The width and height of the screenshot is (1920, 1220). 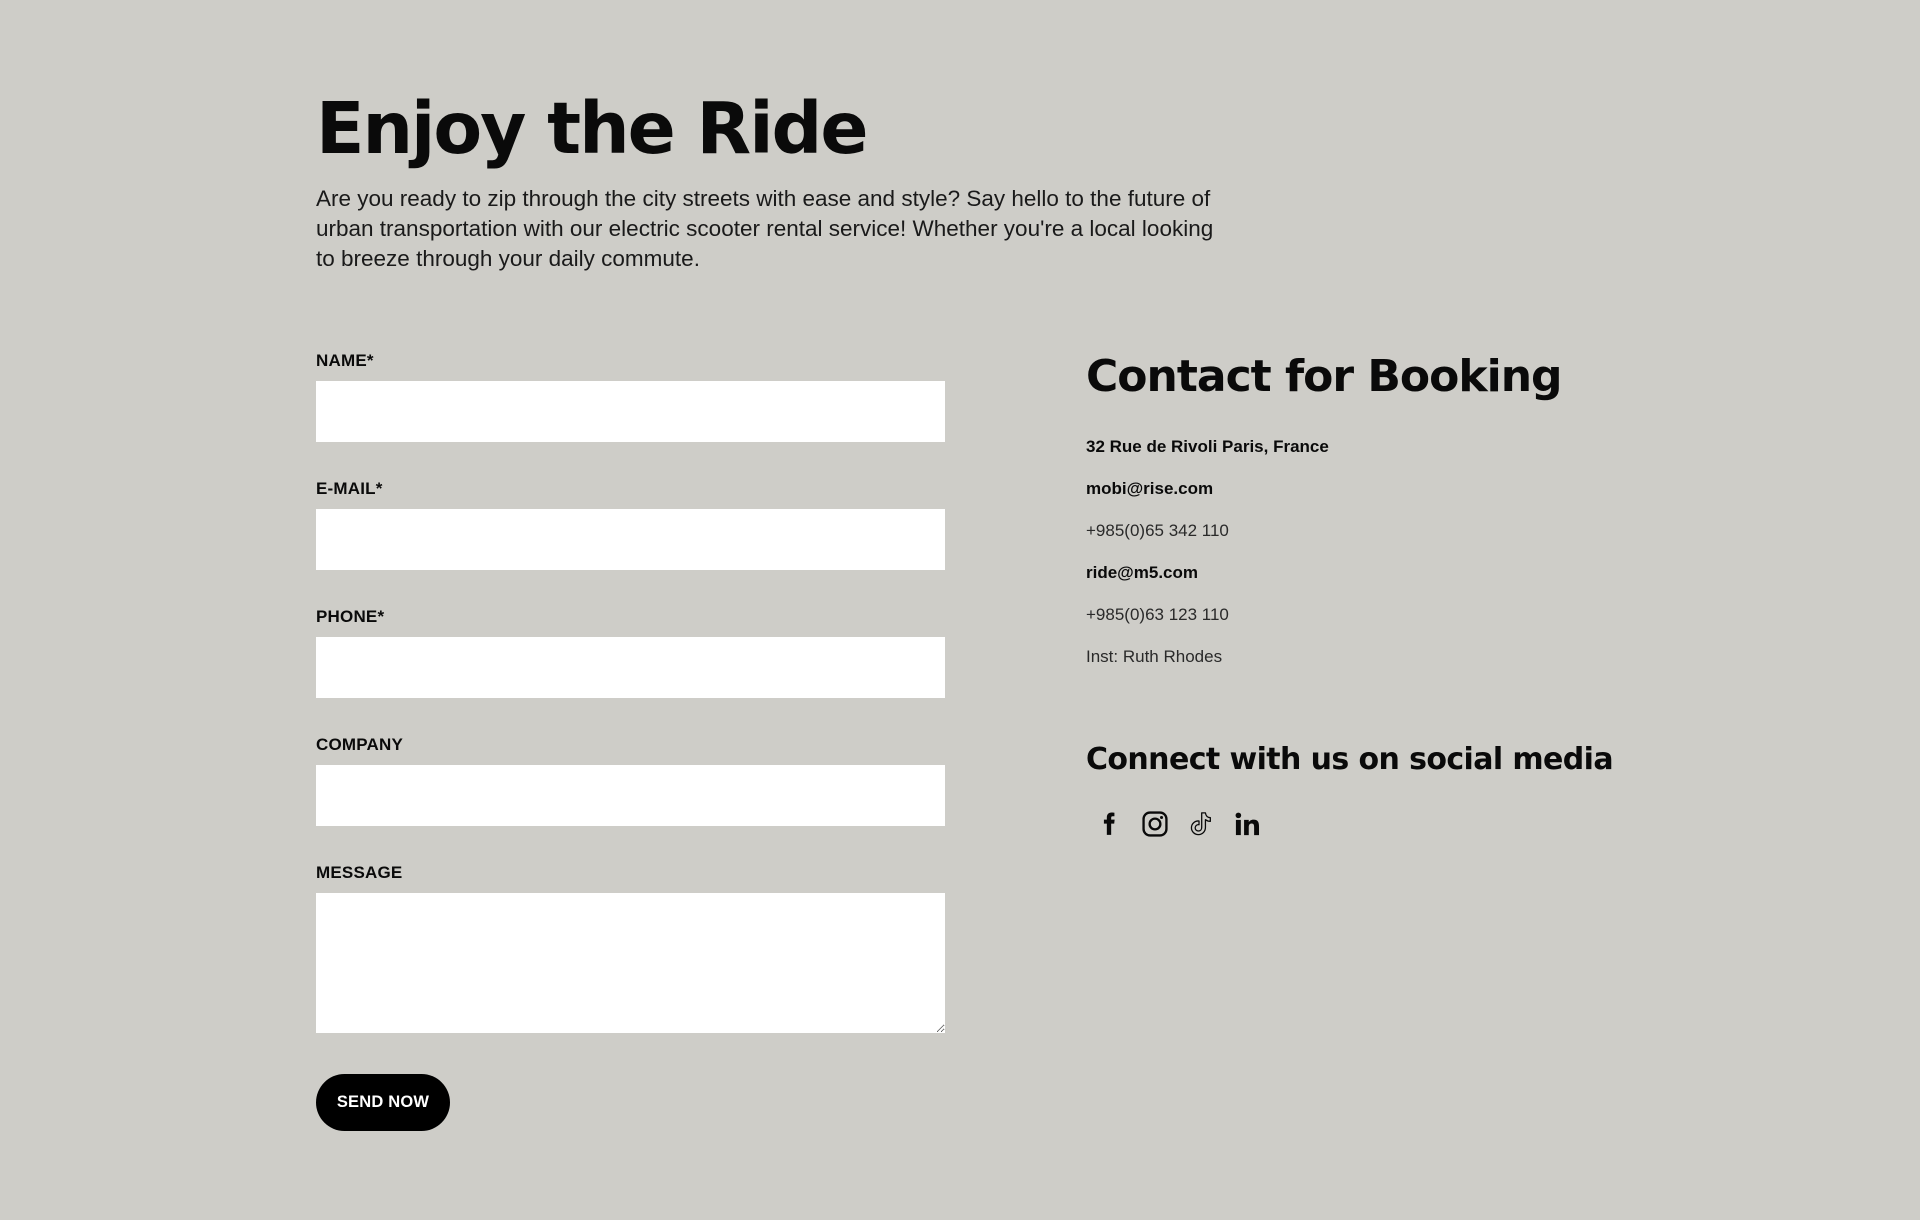 What do you see at coordinates (1157, 531) in the screenshot?
I see `contact-phone-1: +985(0)65 342 110` at bounding box center [1157, 531].